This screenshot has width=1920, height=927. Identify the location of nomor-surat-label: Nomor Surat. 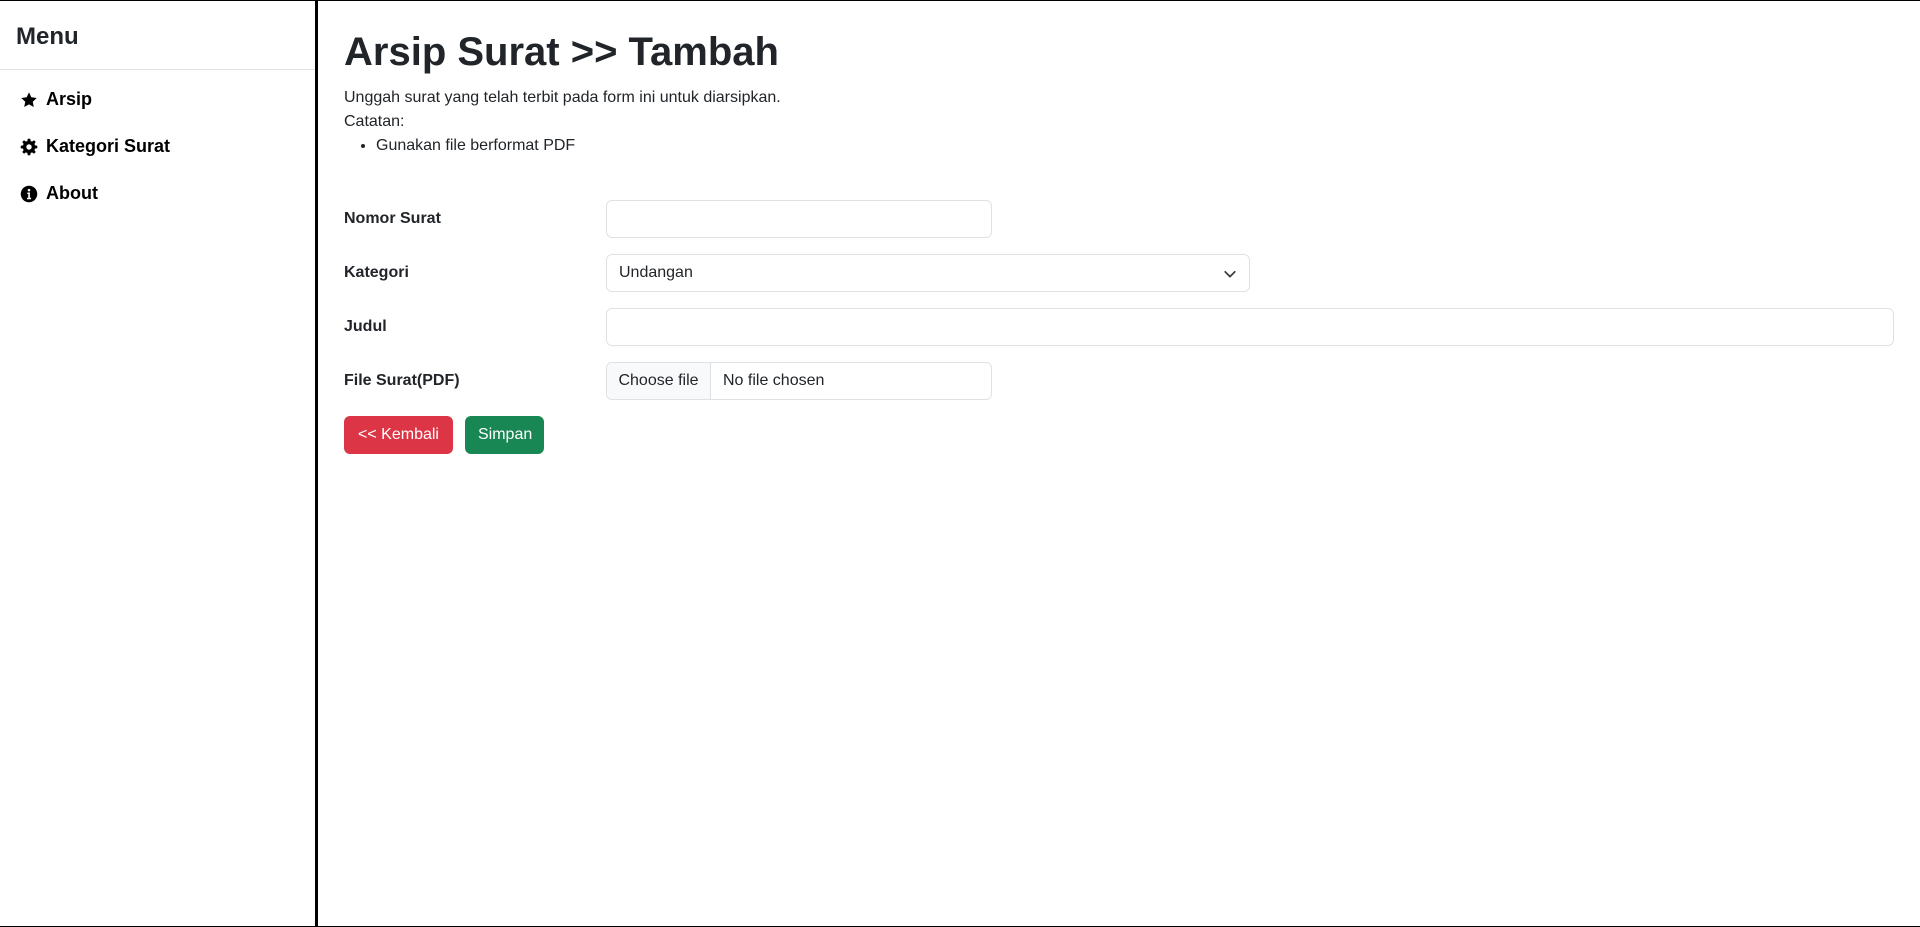
(392, 218).